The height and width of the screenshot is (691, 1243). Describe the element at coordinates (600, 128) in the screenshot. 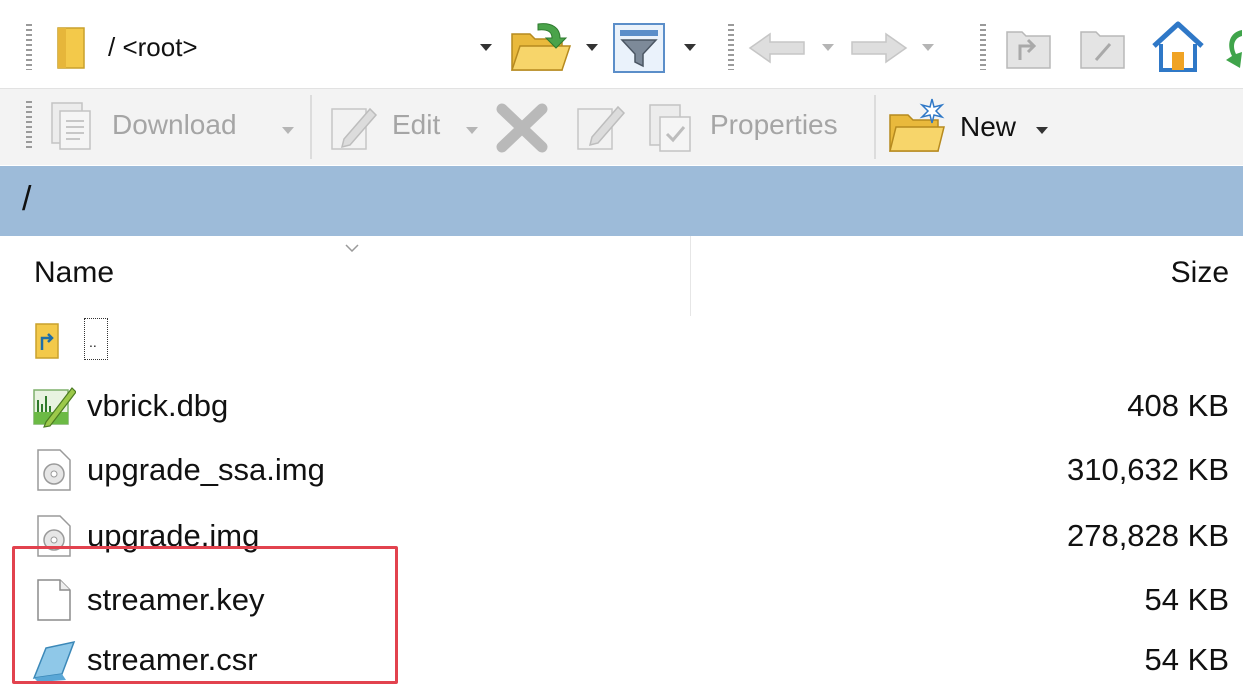

I see `rename-icon` at that location.